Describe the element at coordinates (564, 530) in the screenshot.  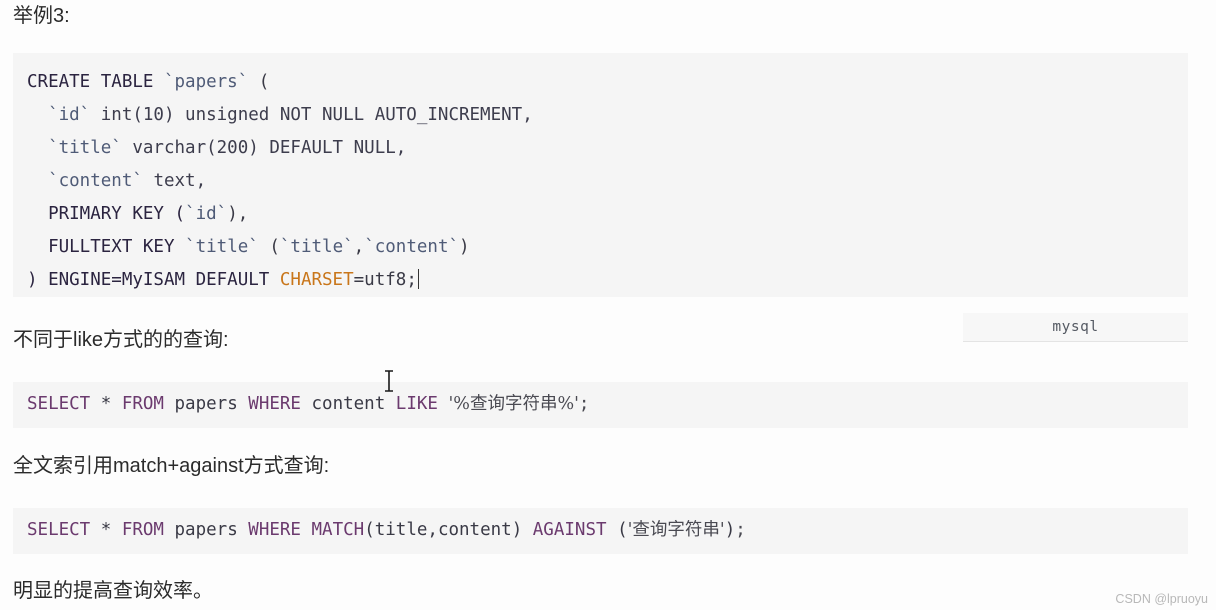
I see `code-token-keyword: AGAINST` at that location.